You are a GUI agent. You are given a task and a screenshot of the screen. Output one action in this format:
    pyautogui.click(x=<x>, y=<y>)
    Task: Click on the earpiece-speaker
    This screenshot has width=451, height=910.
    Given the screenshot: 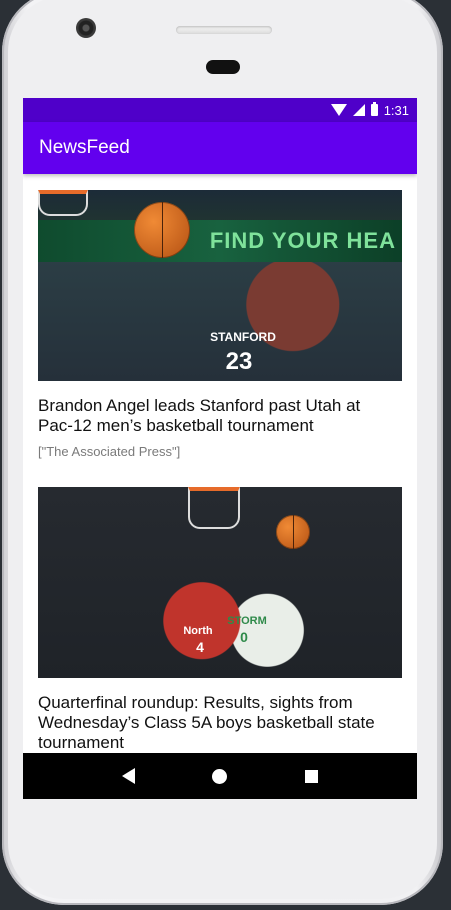 What is the action you would take?
    pyautogui.click(x=224, y=30)
    